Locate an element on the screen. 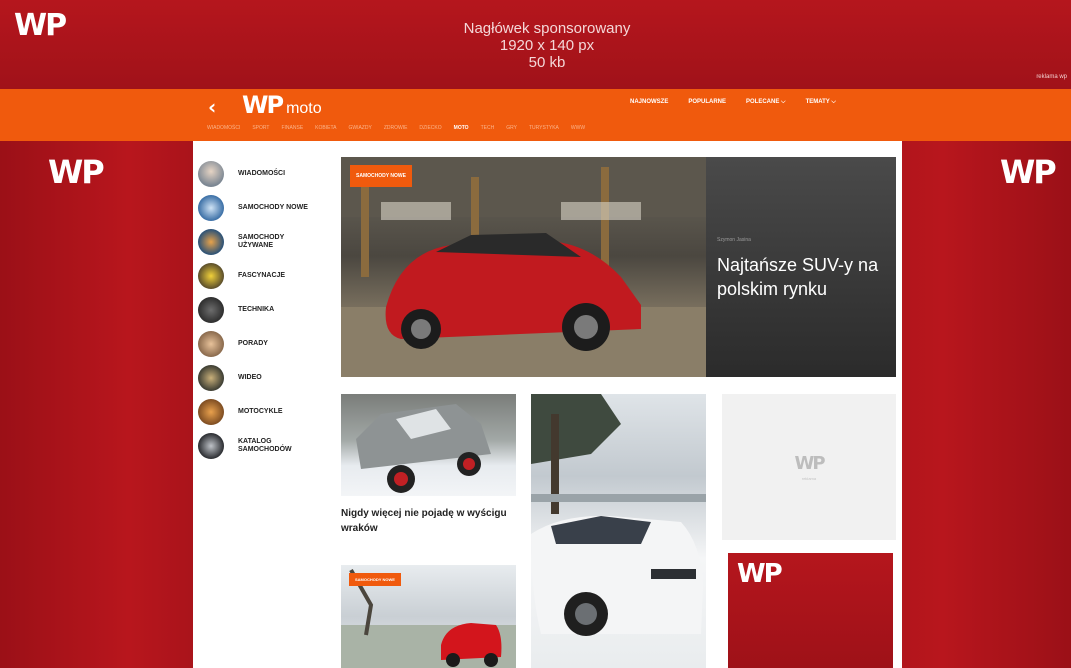  article-image is located at coordinates (428, 445).